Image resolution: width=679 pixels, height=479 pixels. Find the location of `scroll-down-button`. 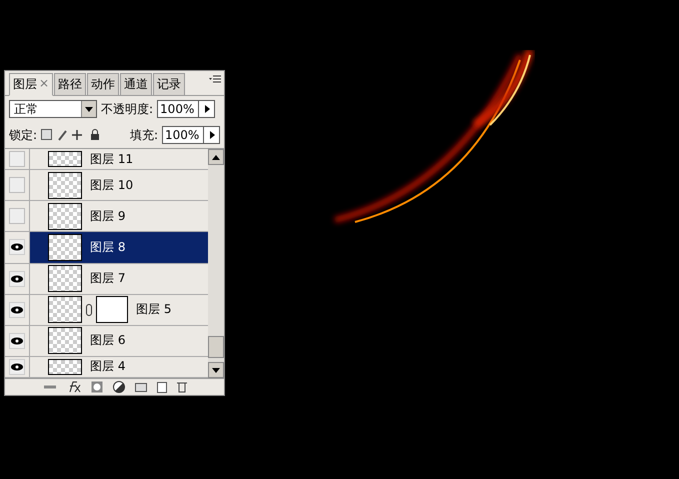

scroll-down-button is located at coordinates (216, 370).